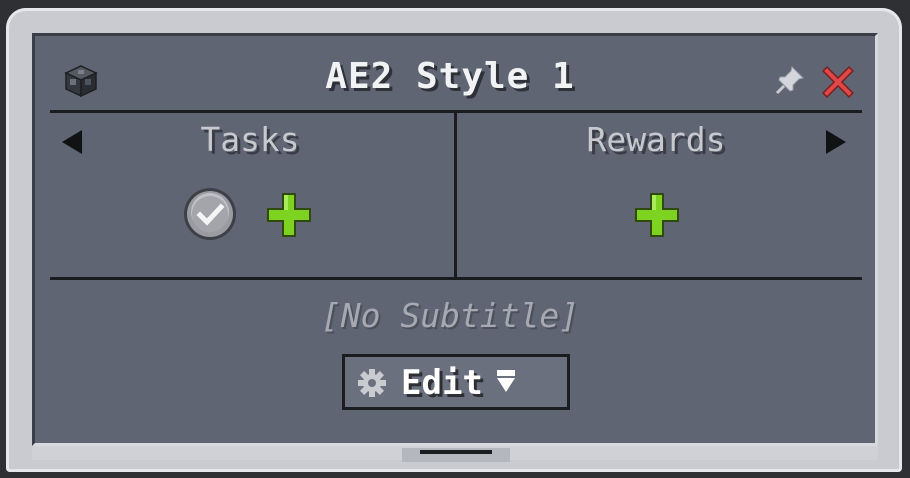  What do you see at coordinates (250, 139) in the screenshot?
I see `tasks-header: Tasks` at bounding box center [250, 139].